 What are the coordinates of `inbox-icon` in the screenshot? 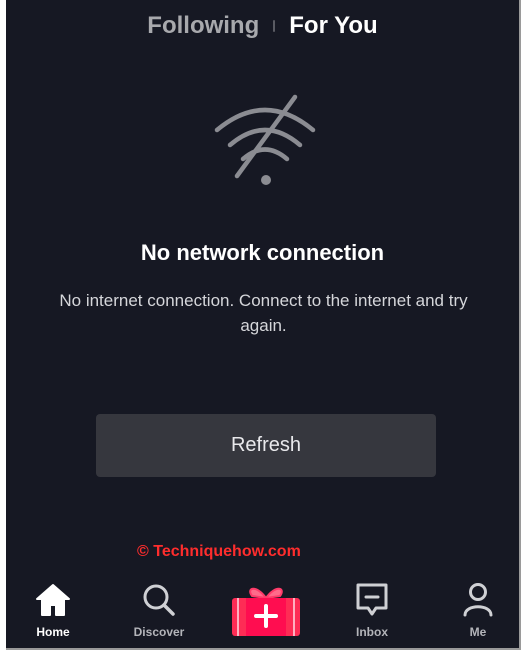 It's located at (372, 600).